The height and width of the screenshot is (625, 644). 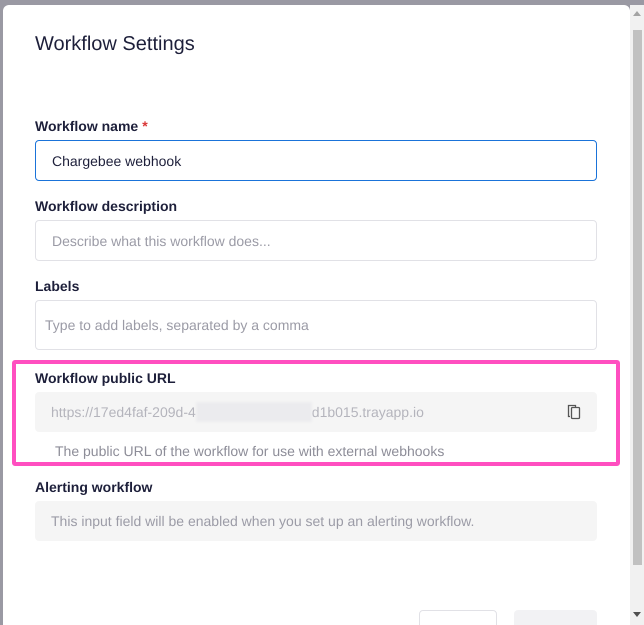 I want to click on input-field: Chargebee webhook, so click(x=316, y=160).